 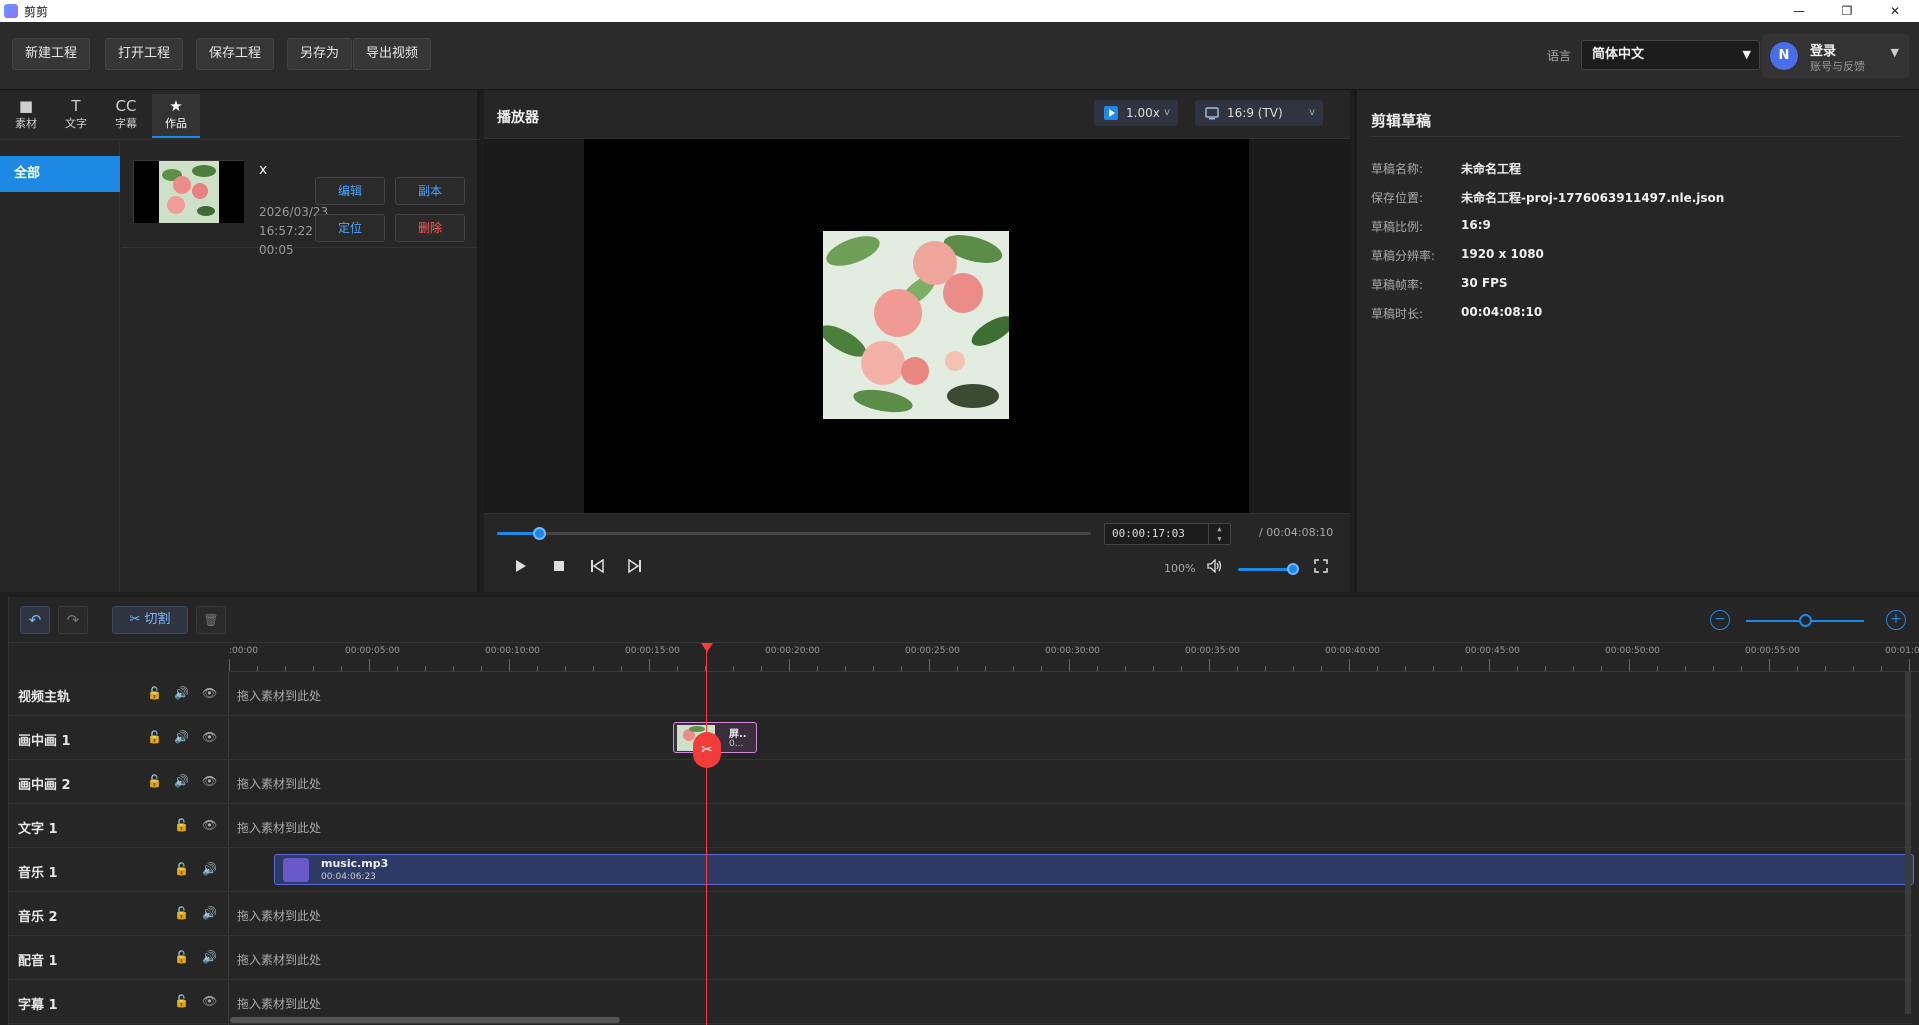 What do you see at coordinates (76, 116) in the screenshot?
I see `tab-text: T 文字` at bounding box center [76, 116].